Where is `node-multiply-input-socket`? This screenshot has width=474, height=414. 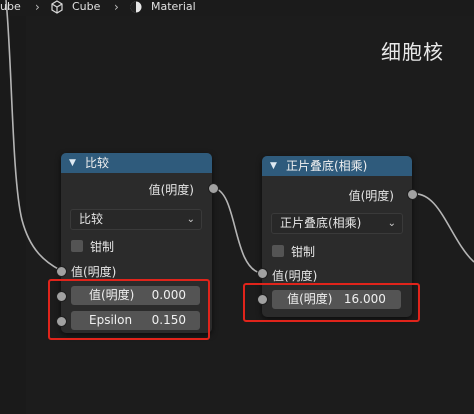
node-multiply-input-socket is located at coordinates (262, 273).